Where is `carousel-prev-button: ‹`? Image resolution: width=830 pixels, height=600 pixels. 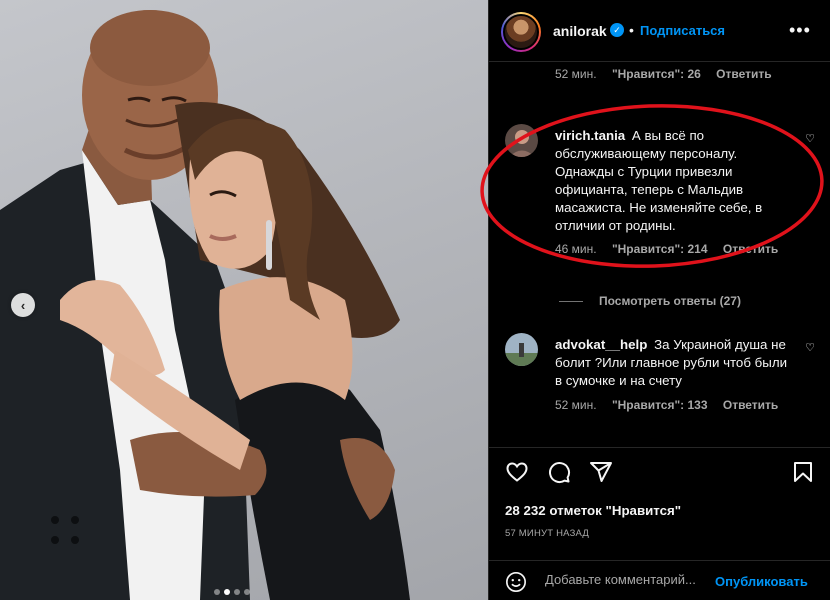 carousel-prev-button: ‹ is located at coordinates (23, 305).